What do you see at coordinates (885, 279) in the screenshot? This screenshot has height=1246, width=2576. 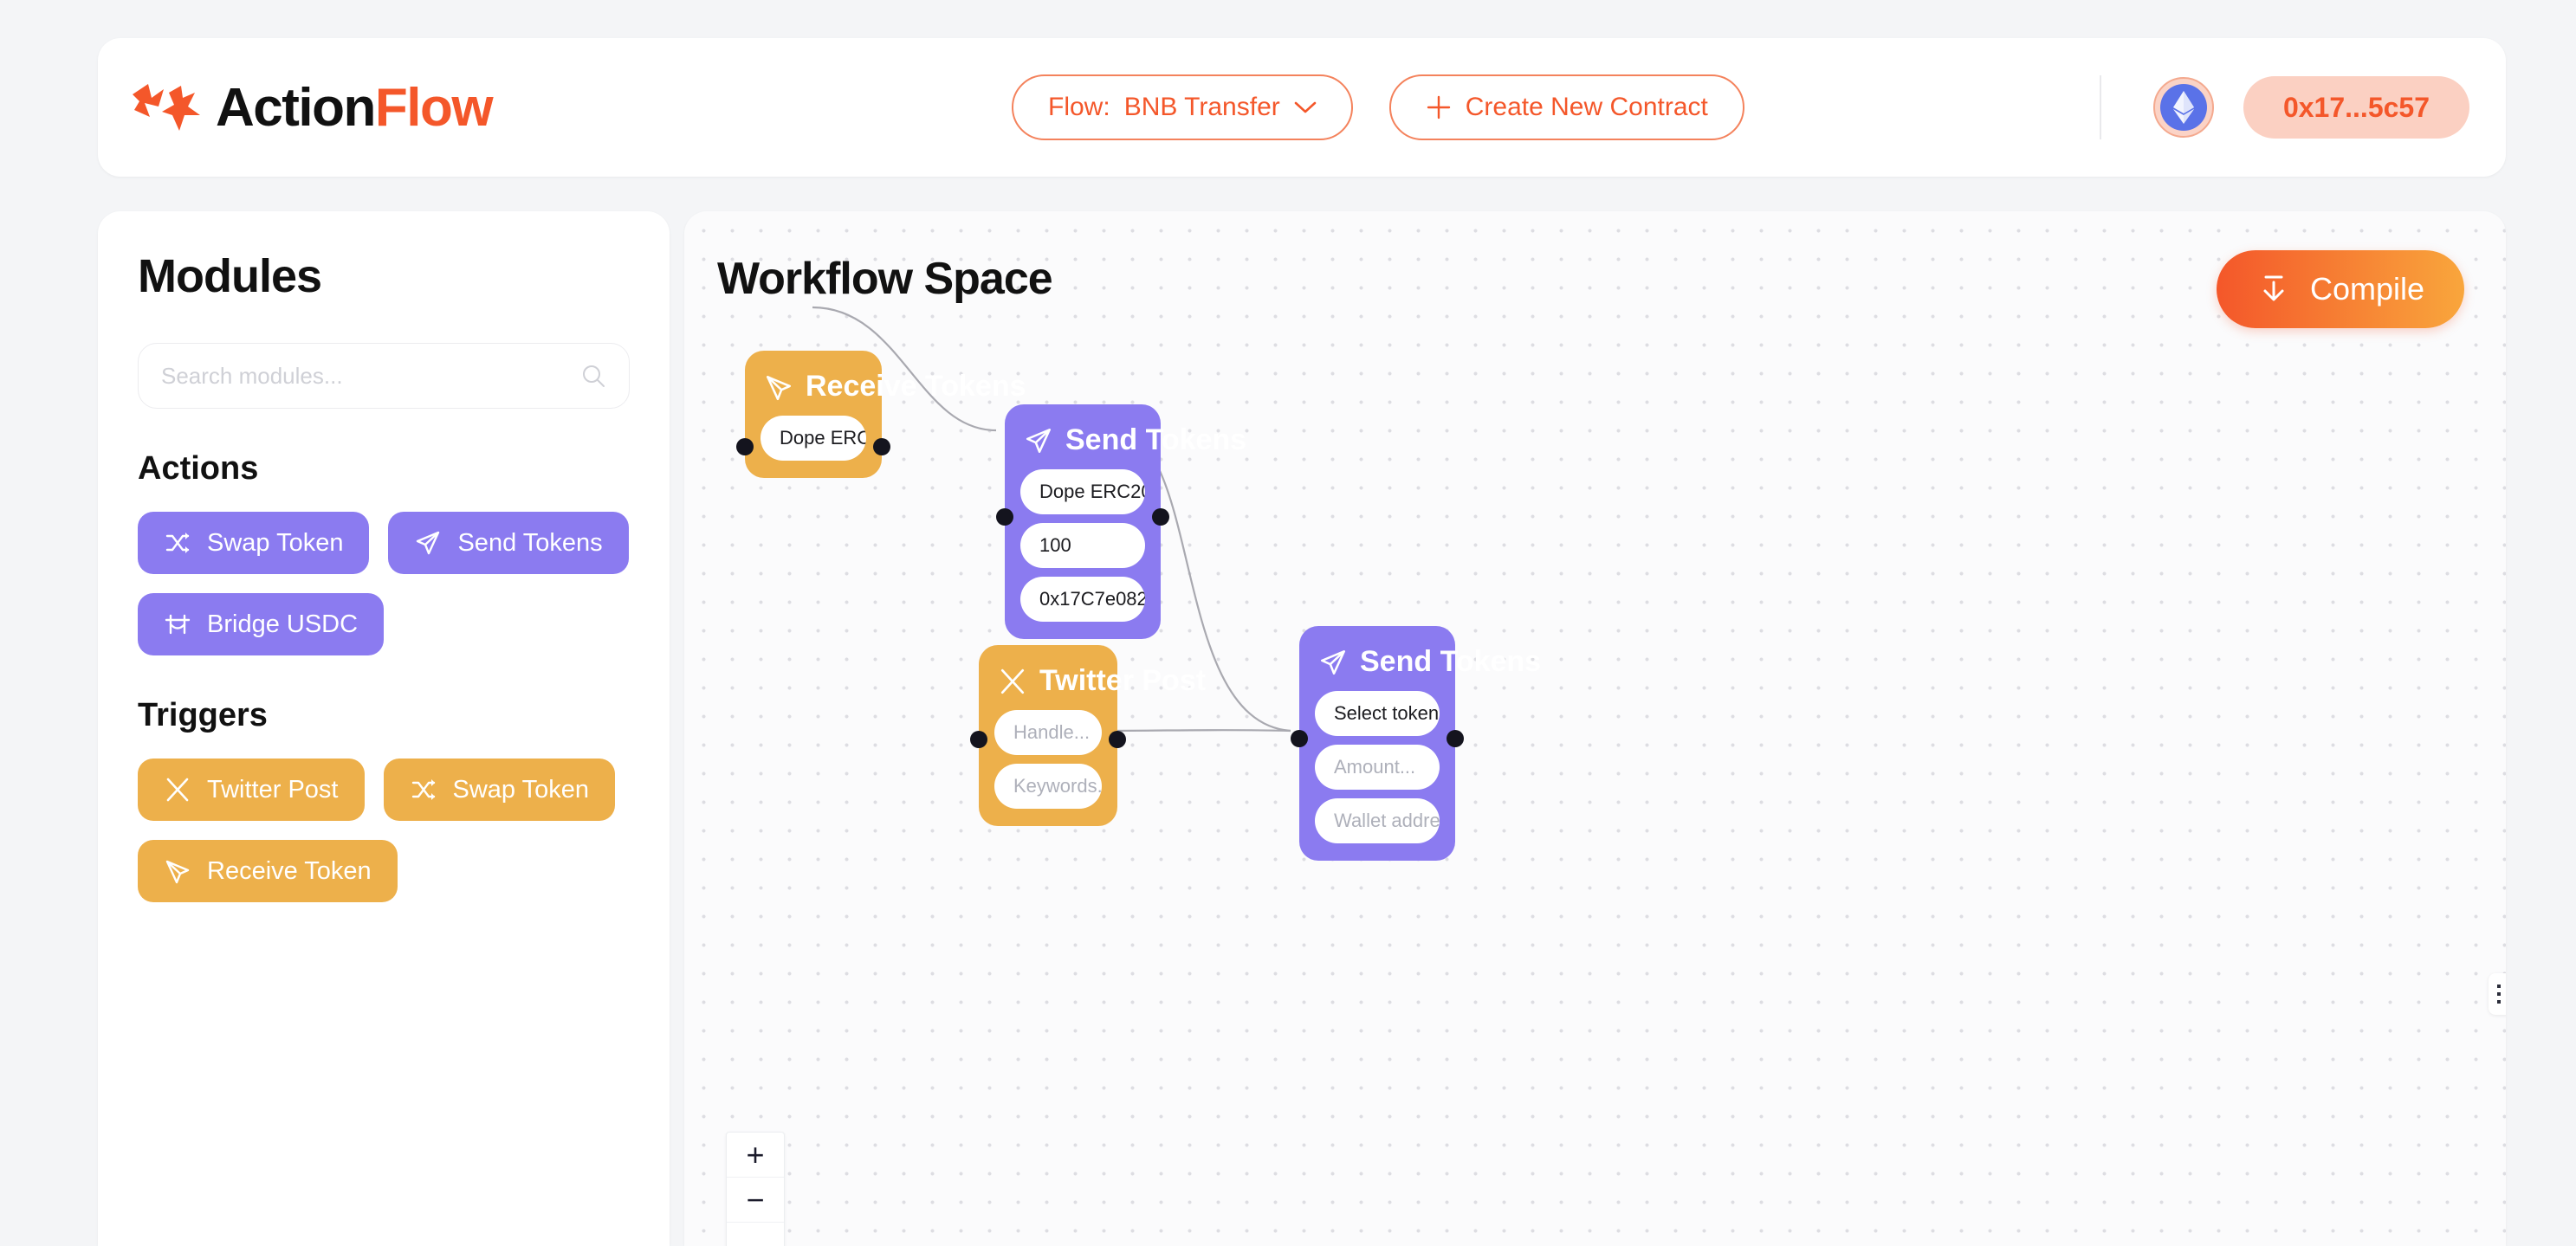 I see `page-title: Workflow Space` at bounding box center [885, 279].